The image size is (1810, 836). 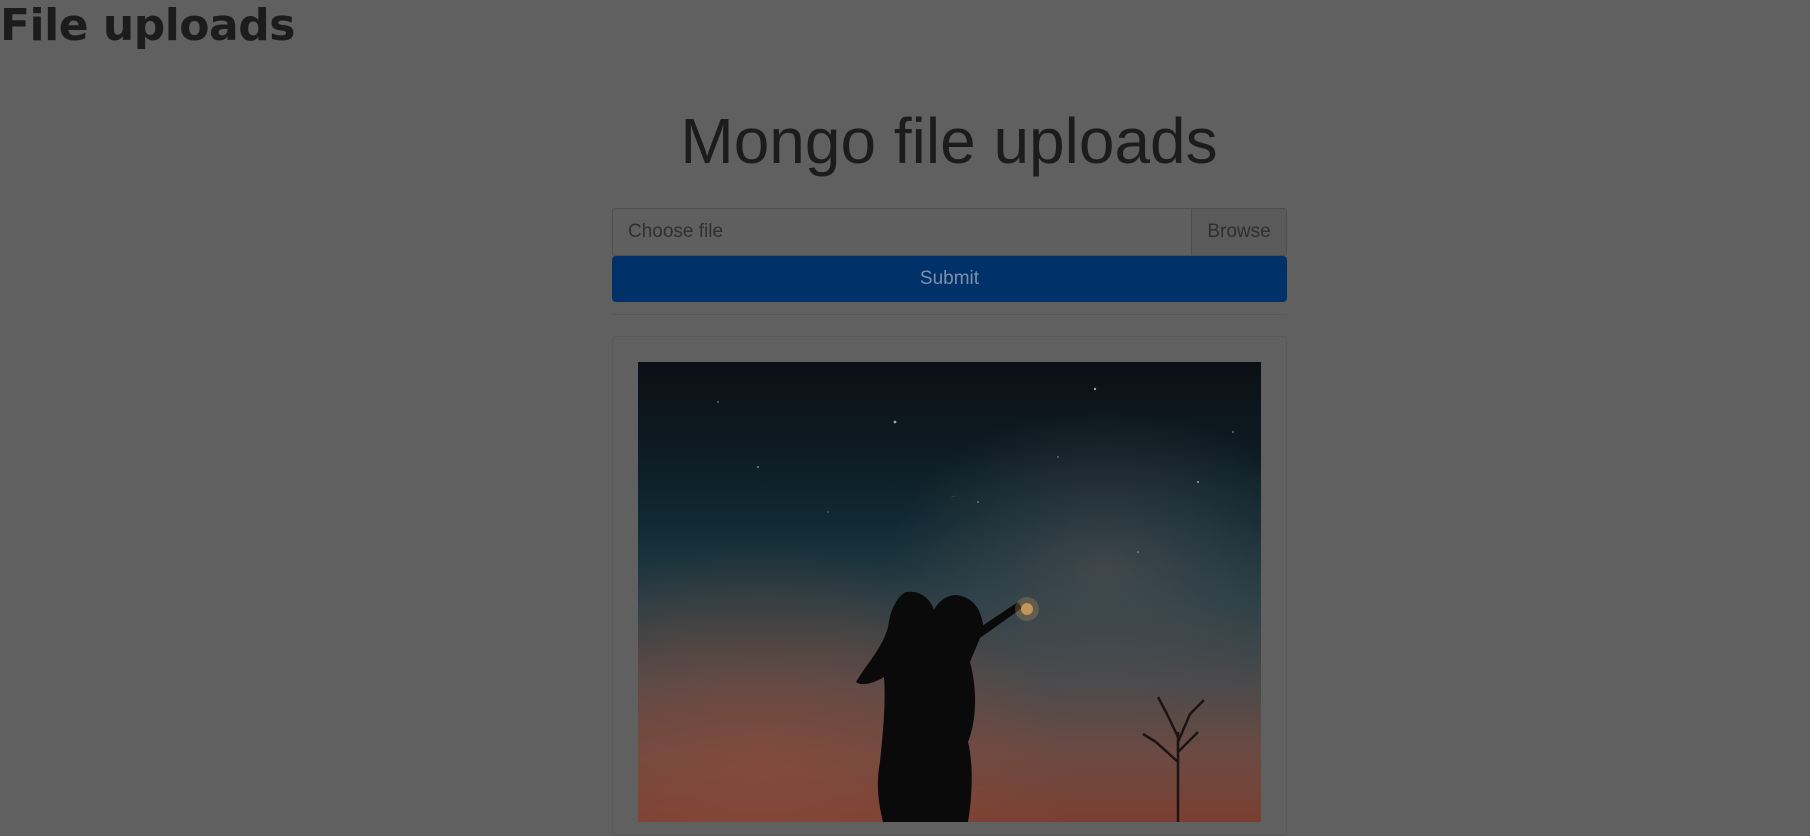 What do you see at coordinates (1238, 232) in the screenshot?
I see `browse-button: Browse` at bounding box center [1238, 232].